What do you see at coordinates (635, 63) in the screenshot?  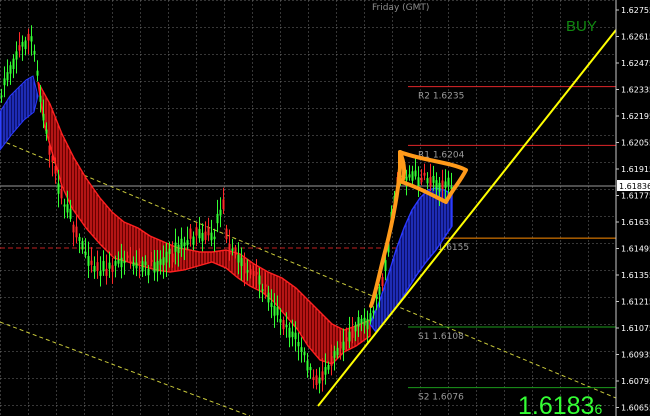 I see `axis-label: 1.62475` at bounding box center [635, 63].